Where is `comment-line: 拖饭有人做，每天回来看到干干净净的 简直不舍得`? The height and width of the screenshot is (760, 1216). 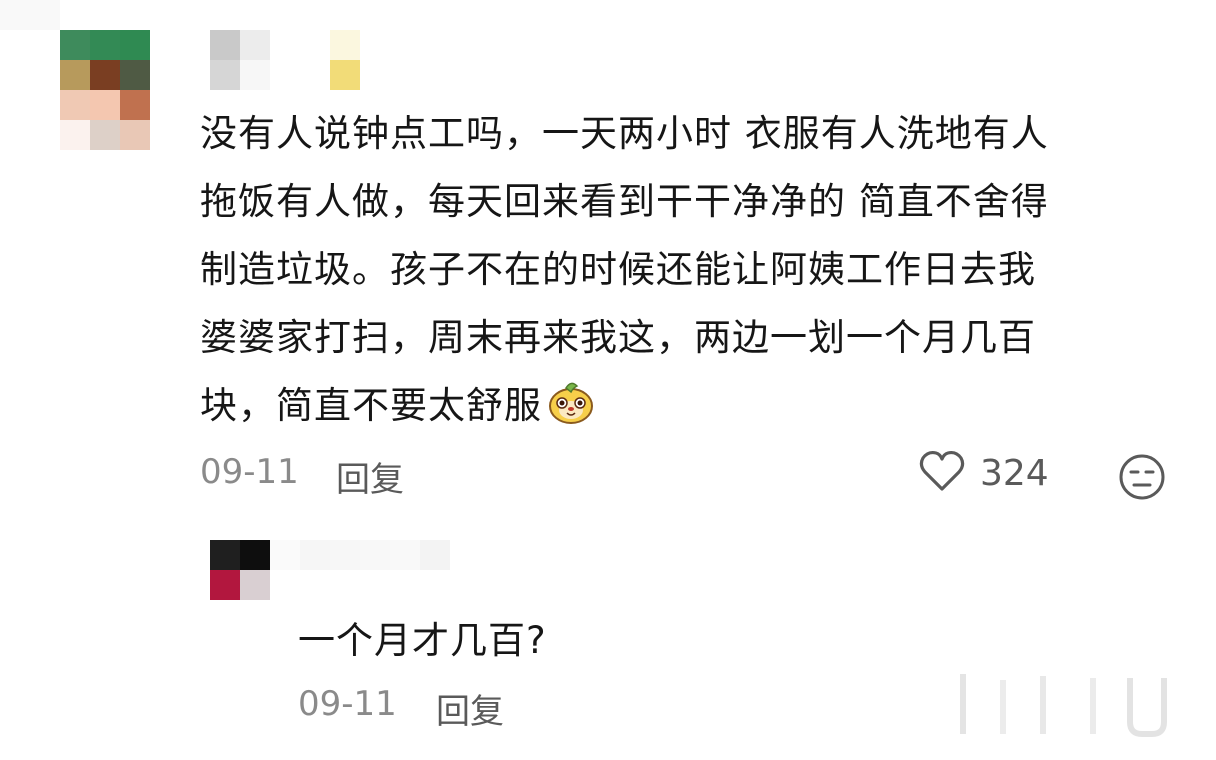 comment-line: 拖饭有人做，每天回来看到干干净净的 简直不舍得 is located at coordinates (624, 201).